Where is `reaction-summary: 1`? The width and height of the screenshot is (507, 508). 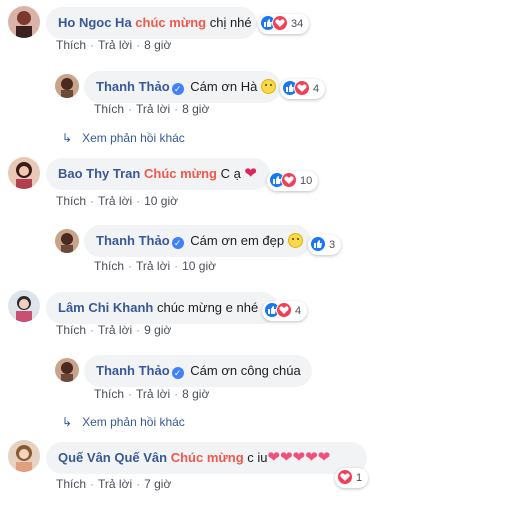
reaction-summary: 1 is located at coordinates (352, 478).